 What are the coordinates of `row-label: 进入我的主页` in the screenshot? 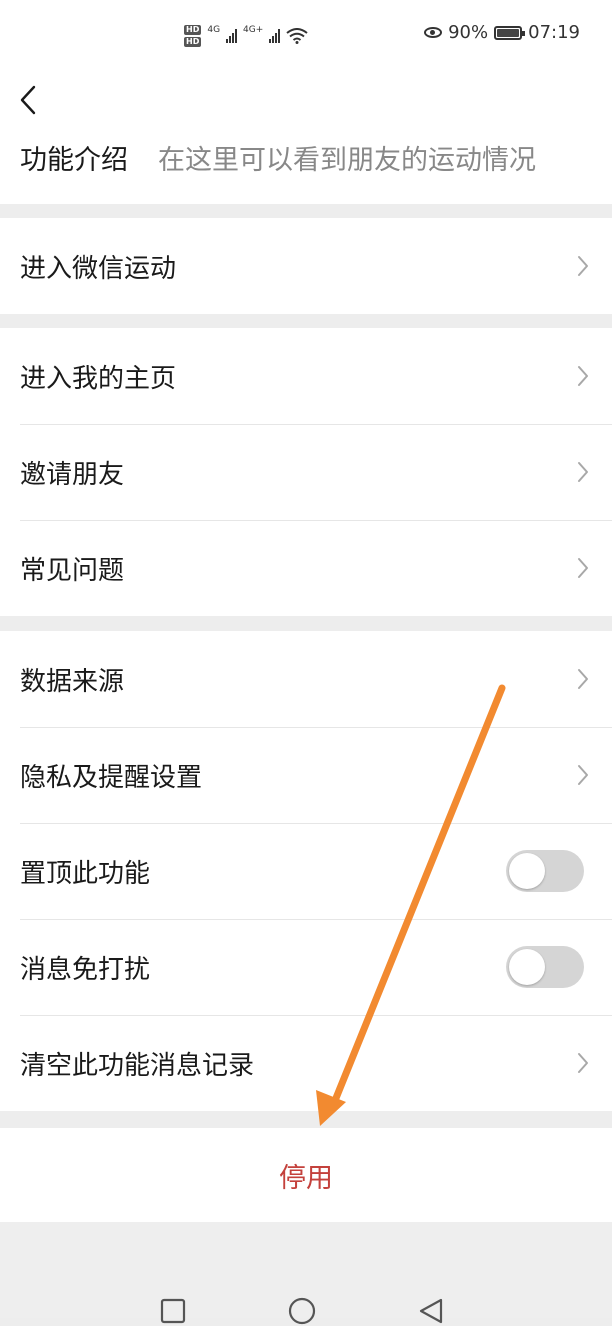 It's located at (98, 378).